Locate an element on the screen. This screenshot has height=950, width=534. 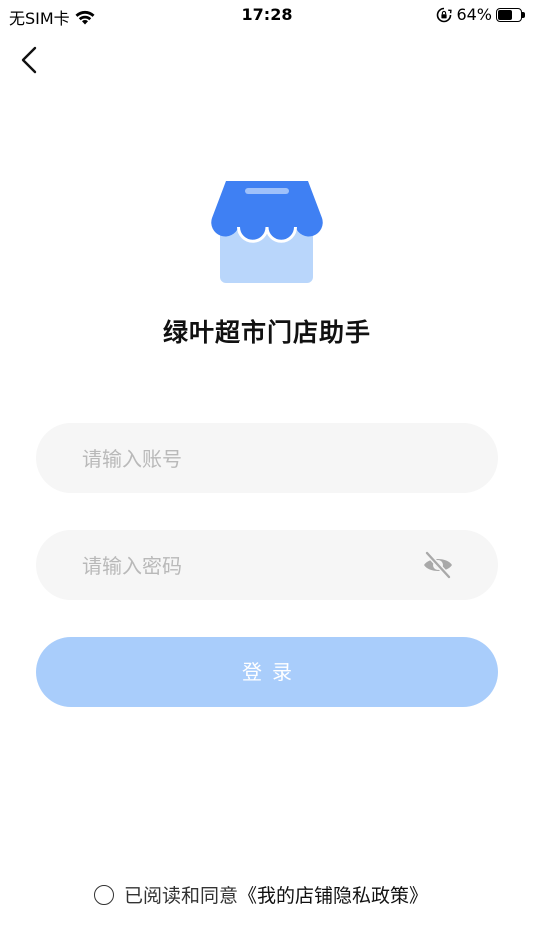
battery-percent: 64% is located at coordinates (474, 14).